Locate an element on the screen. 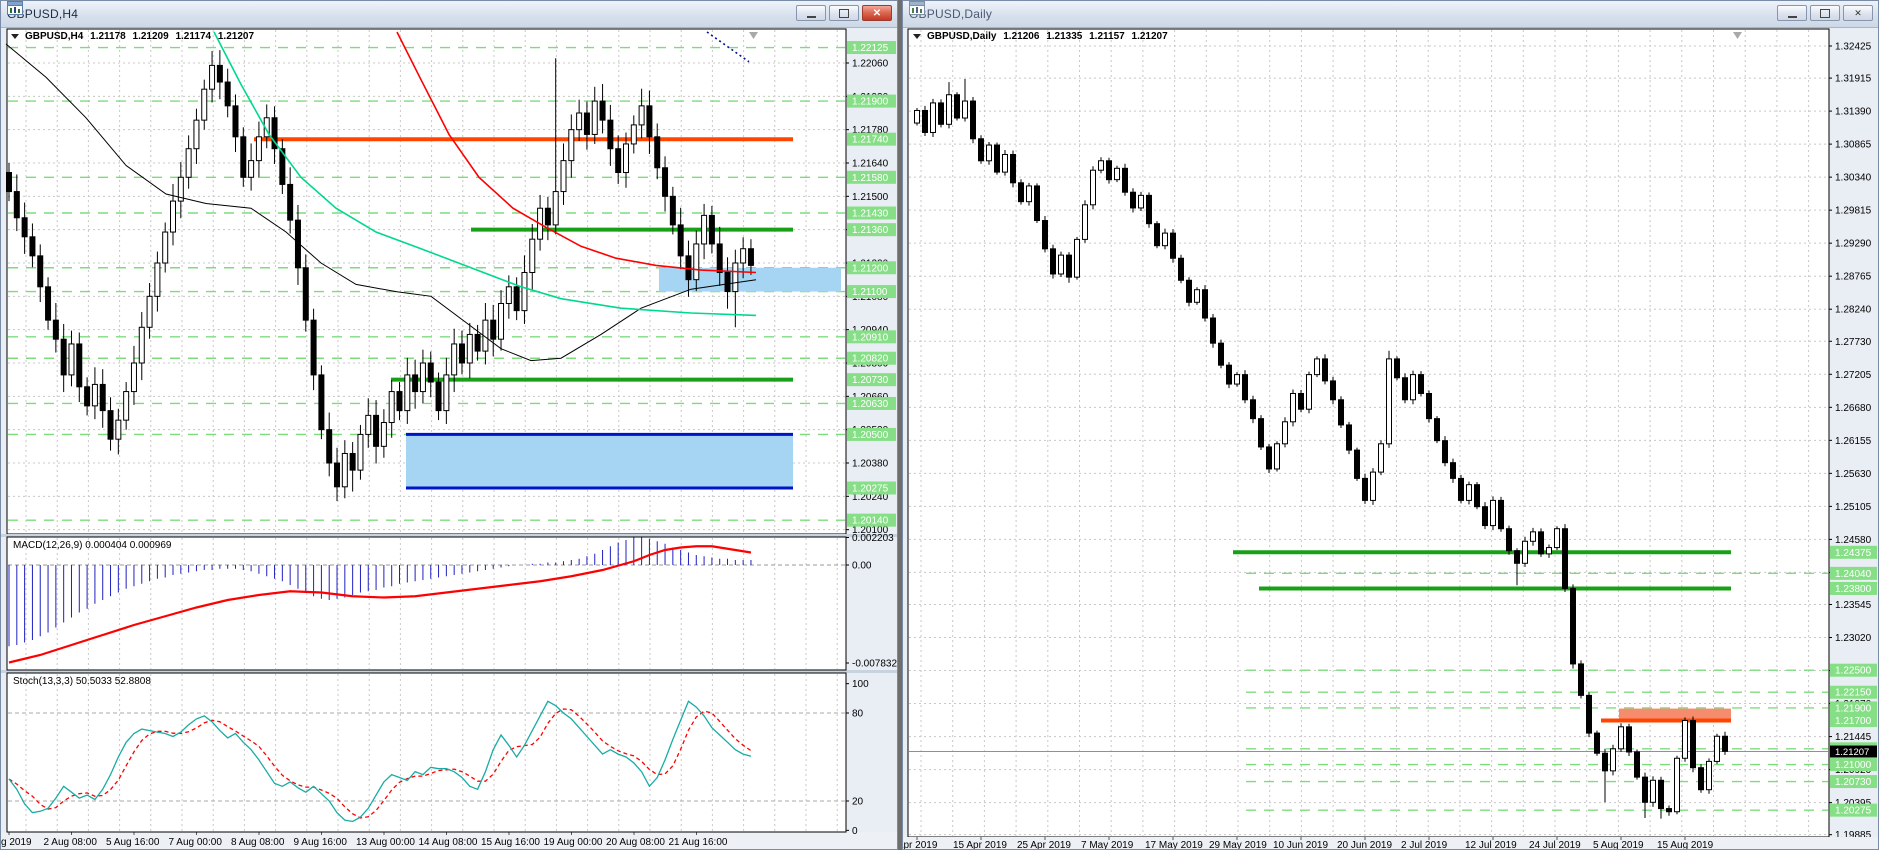 The height and width of the screenshot is (850, 1879). price-axis-label: 1.26155 is located at coordinates (1853, 441).